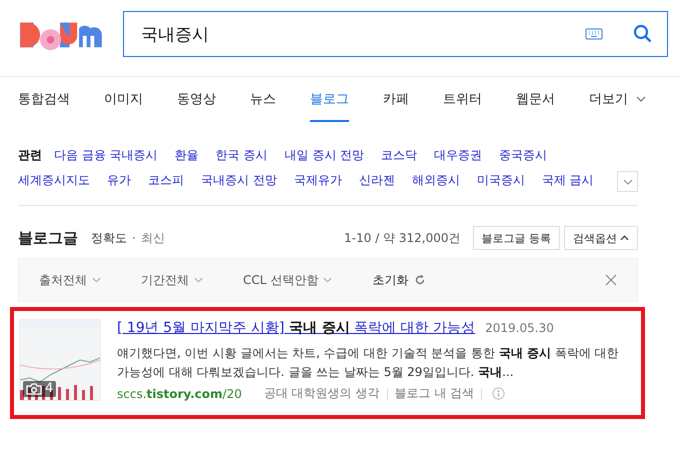 The height and width of the screenshot is (465, 680). Describe the element at coordinates (462, 100) in the screenshot. I see `nav-tab: 트위터` at that location.